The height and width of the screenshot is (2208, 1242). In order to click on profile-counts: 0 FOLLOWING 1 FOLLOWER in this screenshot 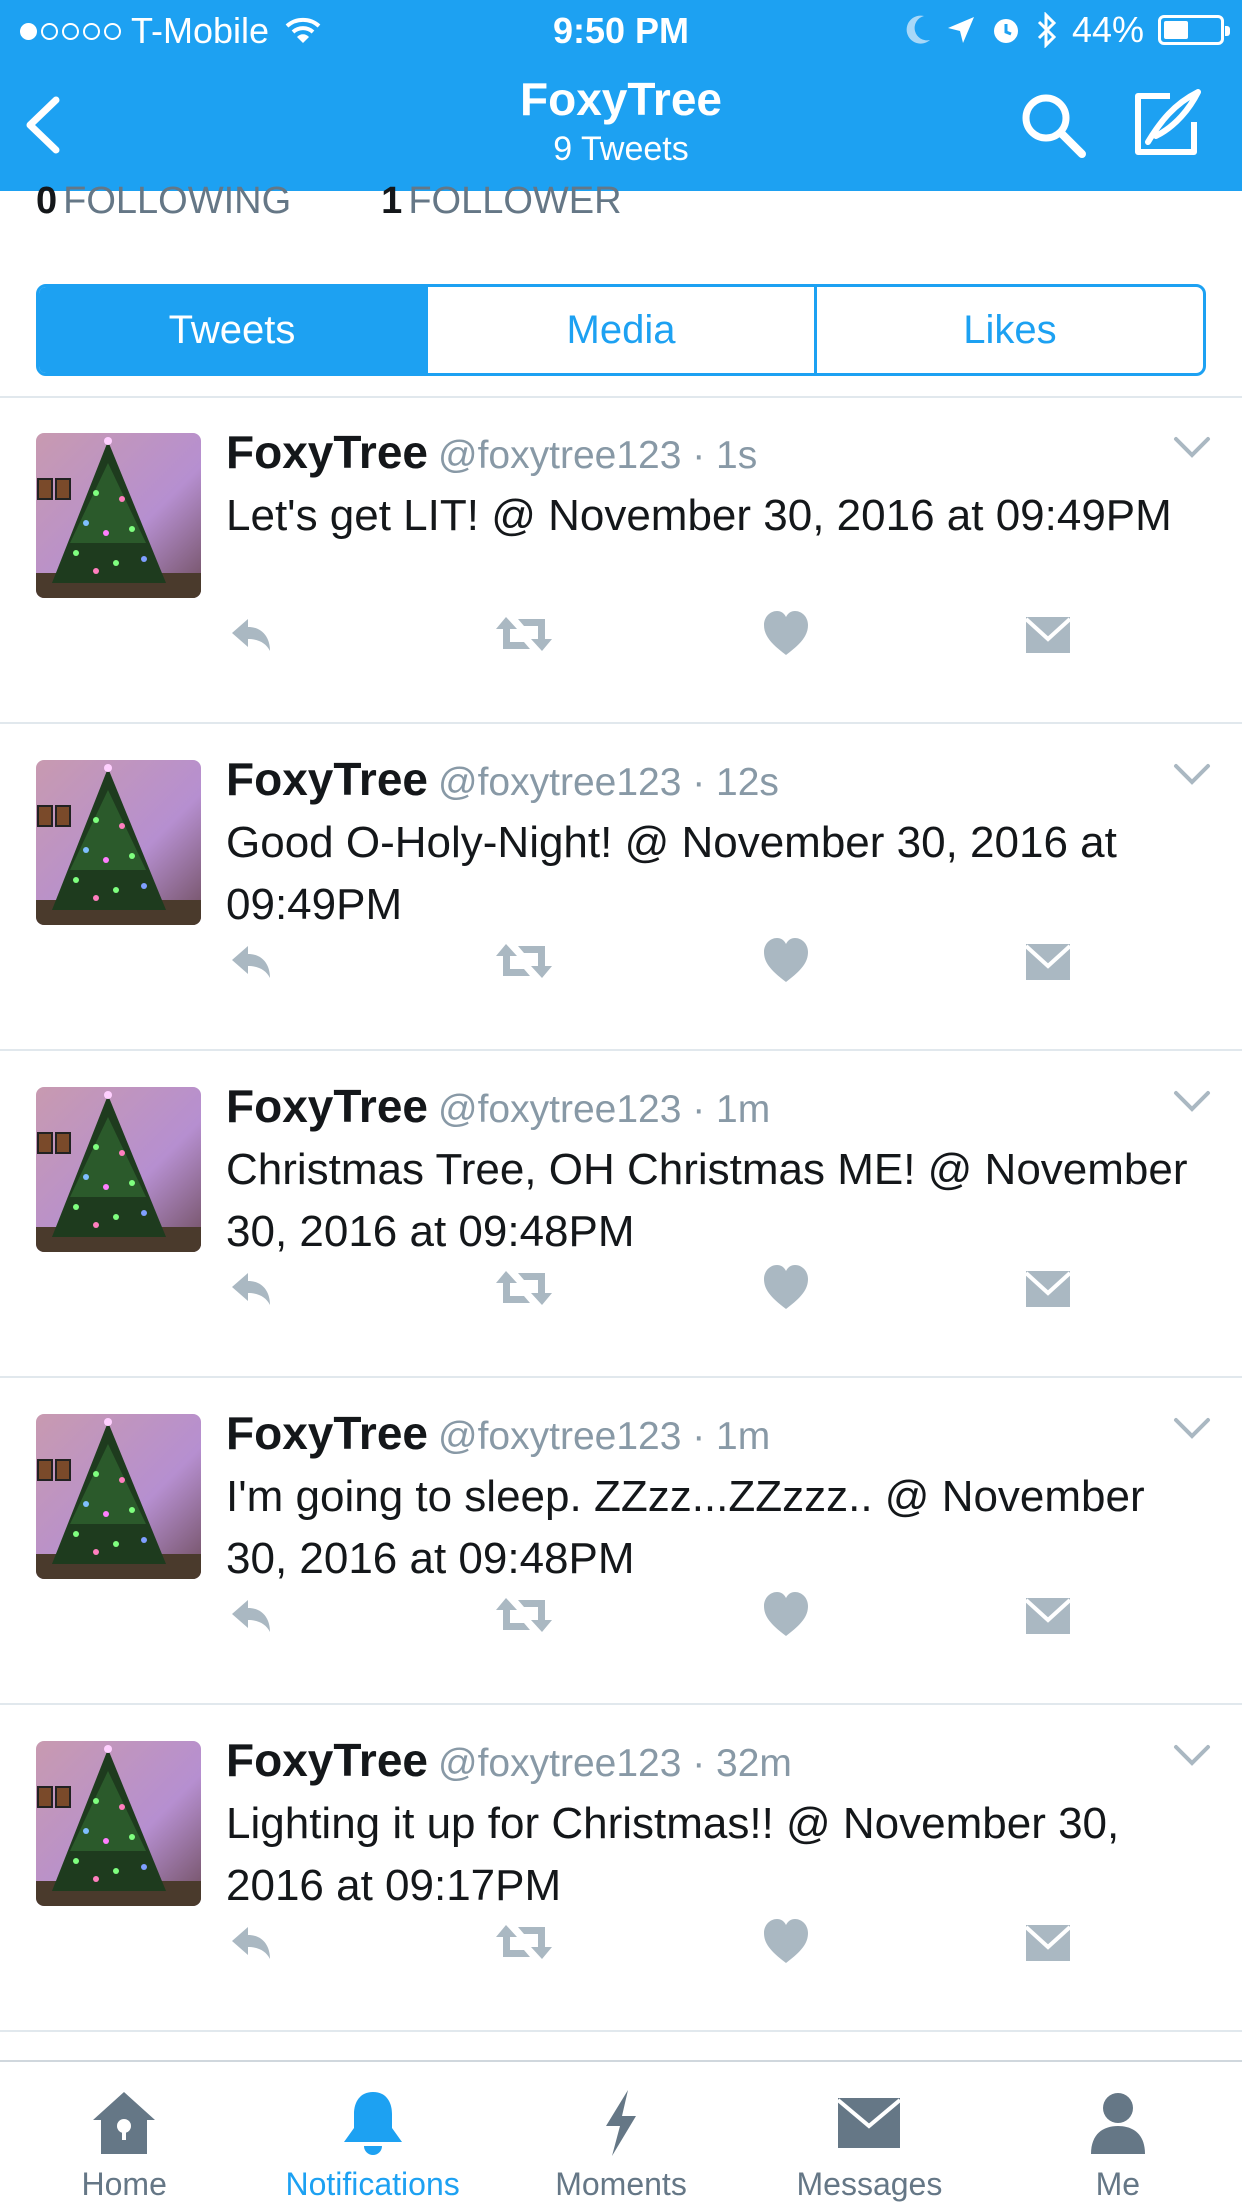, I will do `click(329, 201)`.